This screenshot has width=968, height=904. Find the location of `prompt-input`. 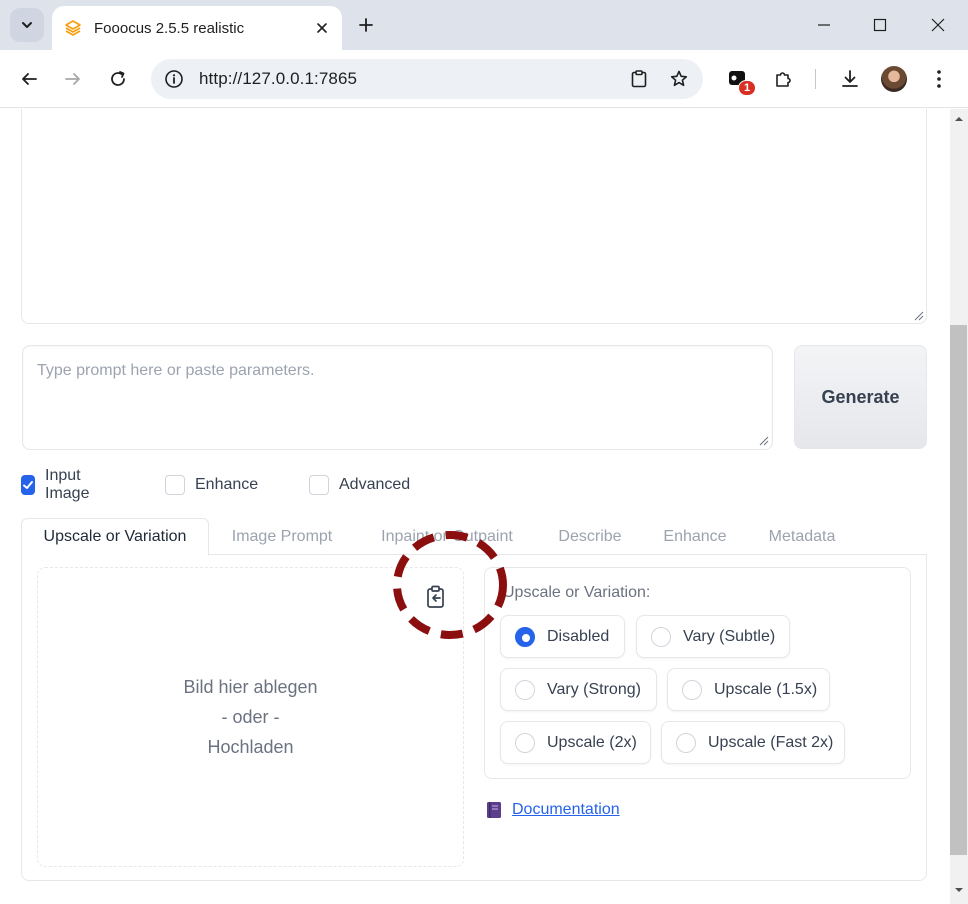

prompt-input is located at coordinates (397, 397).